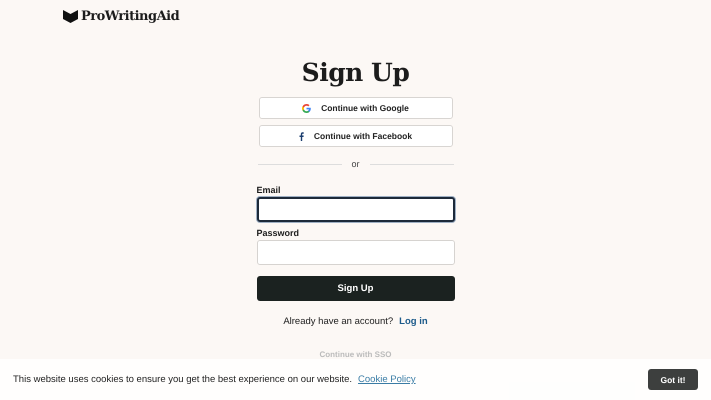 This screenshot has width=711, height=400. What do you see at coordinates (70, 16) in the screenshot?
I see `book-logo-icon` at bounding box center [70, 16].